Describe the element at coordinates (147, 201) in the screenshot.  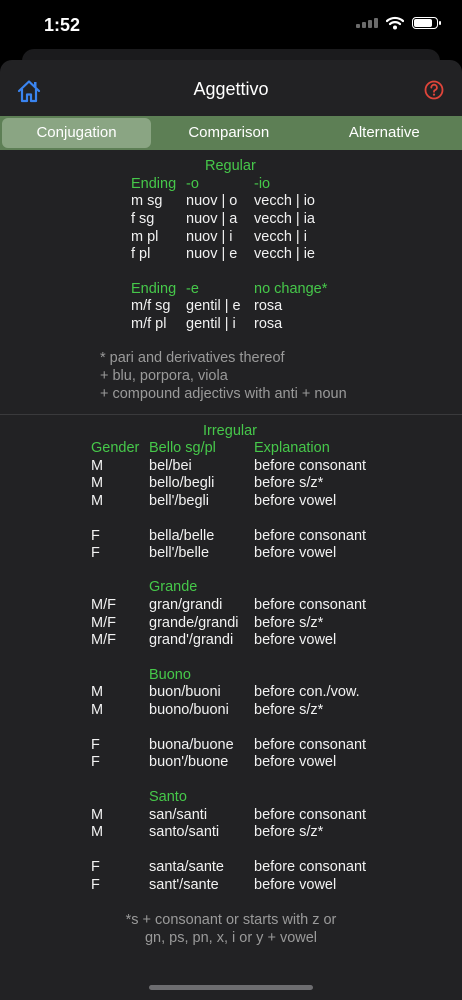
I see `table-cell: m sg` at that location.